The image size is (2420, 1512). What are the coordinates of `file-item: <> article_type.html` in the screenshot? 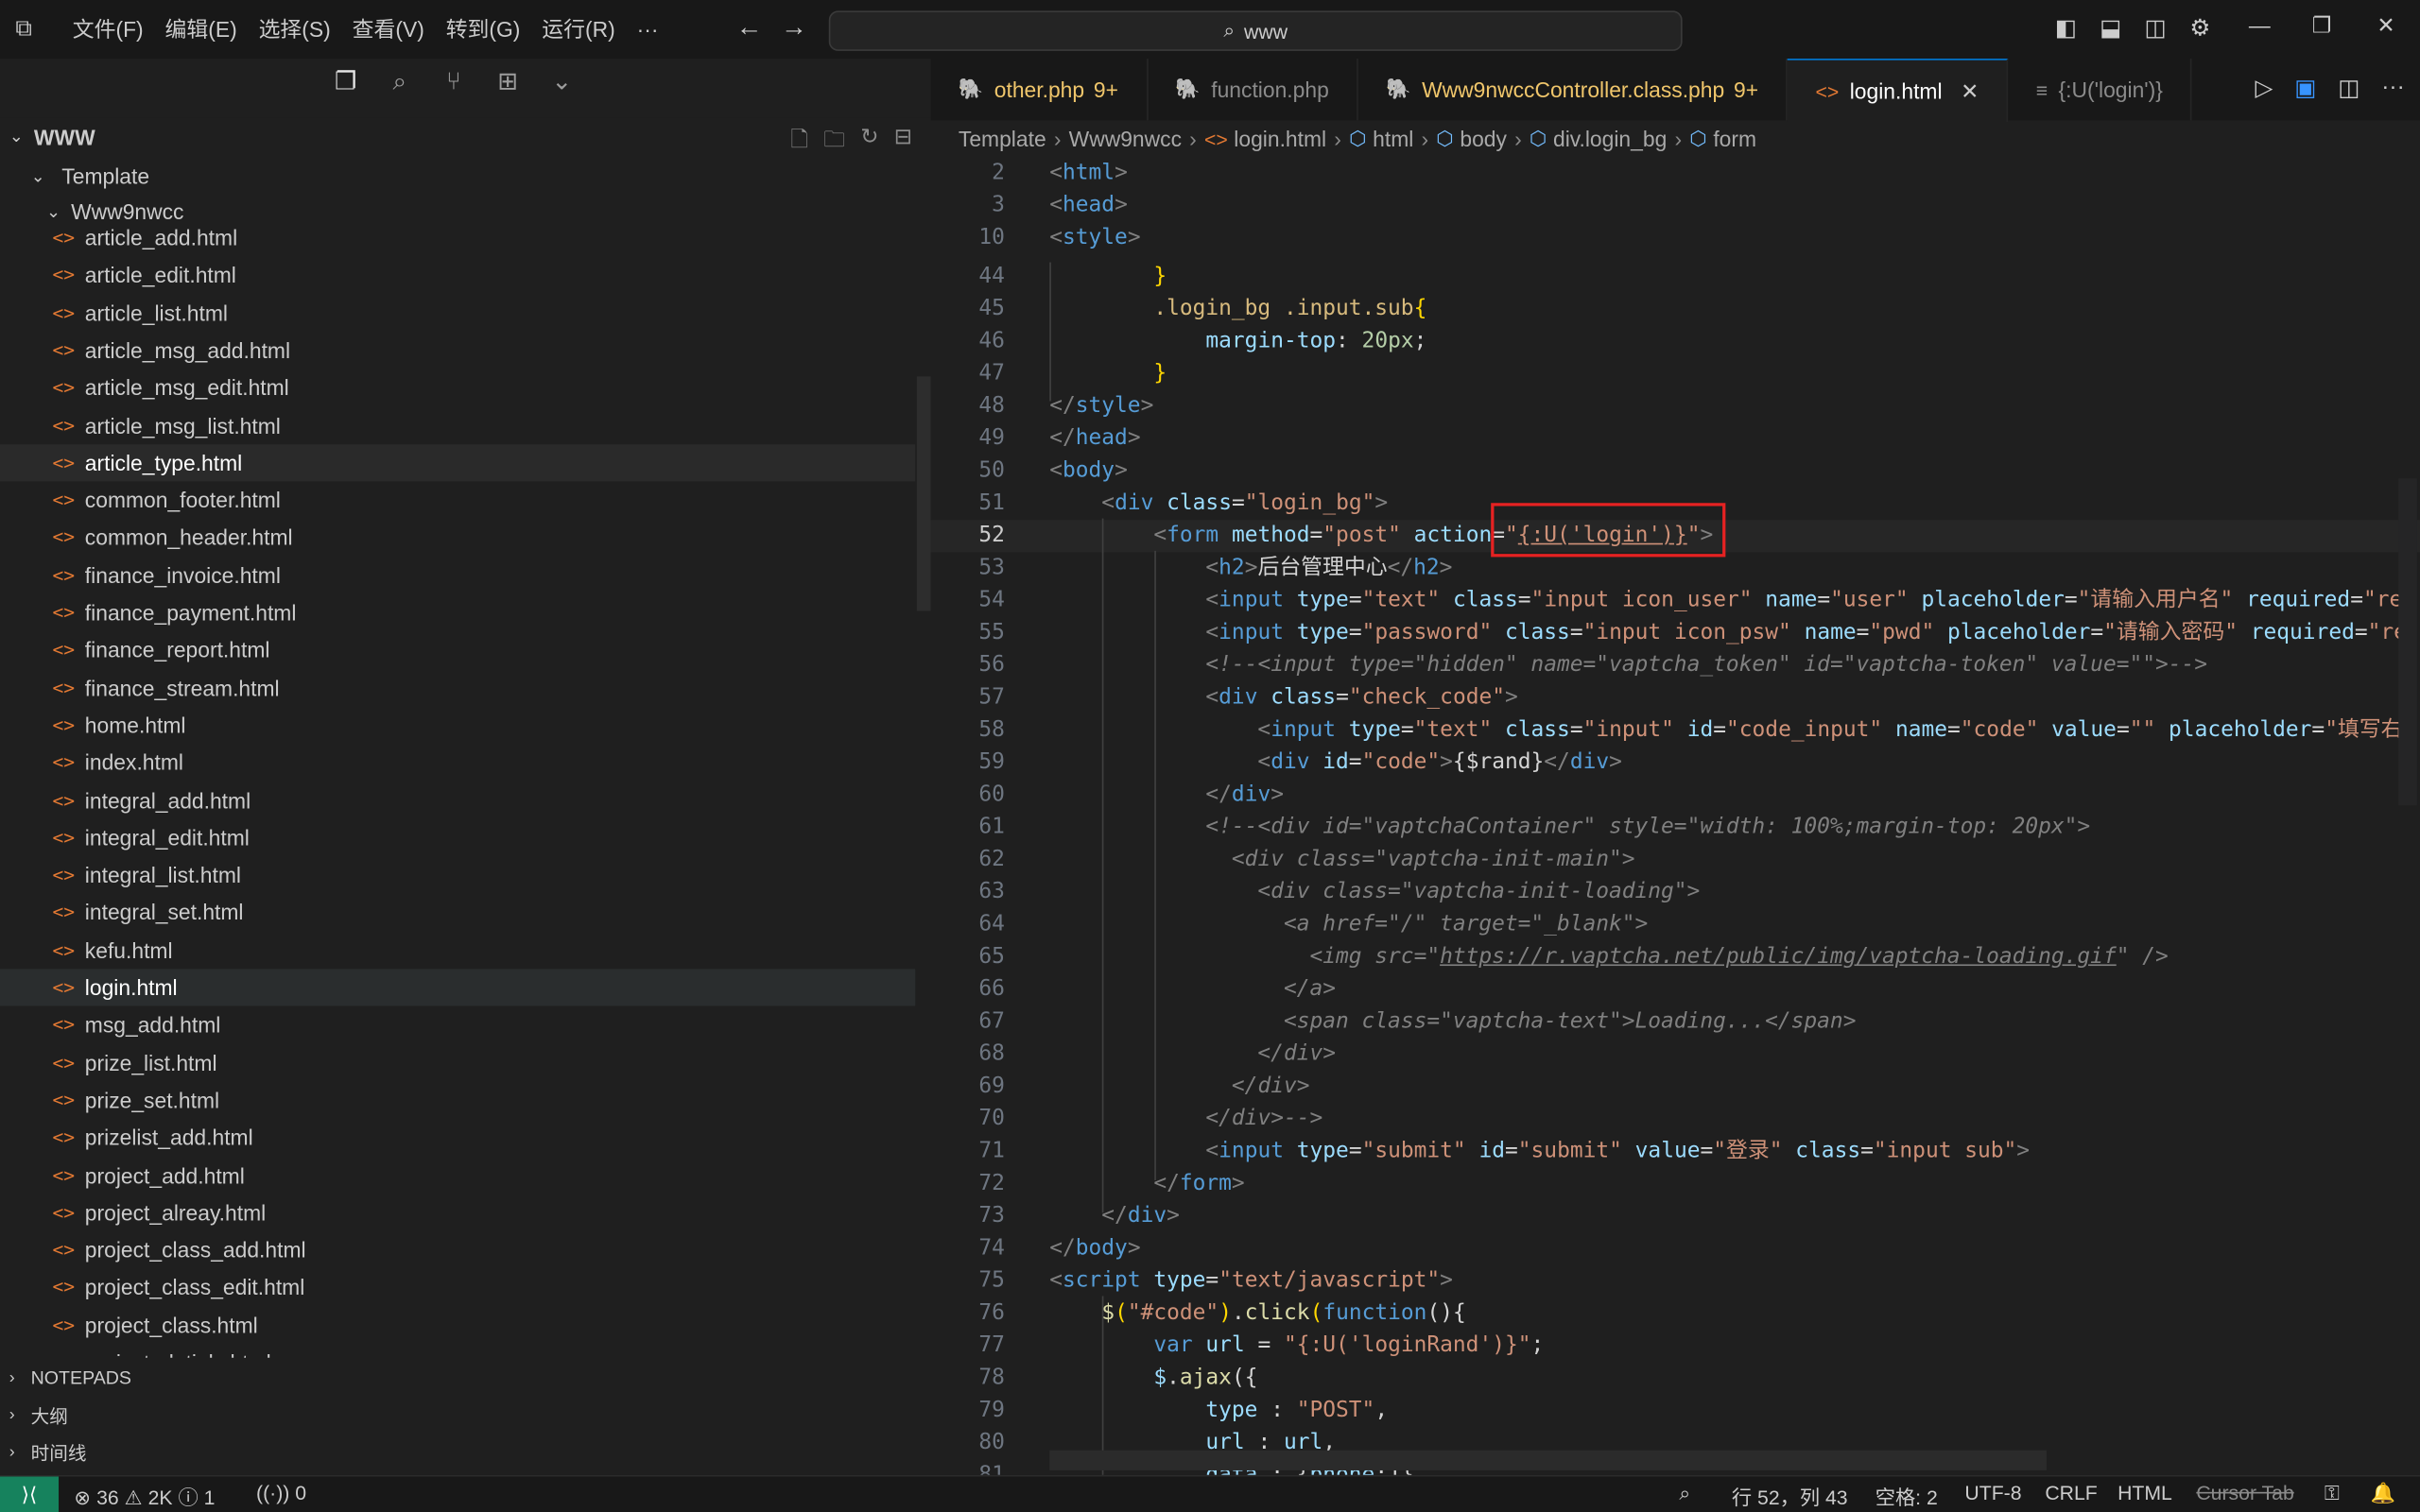 It's located at (458, 462).